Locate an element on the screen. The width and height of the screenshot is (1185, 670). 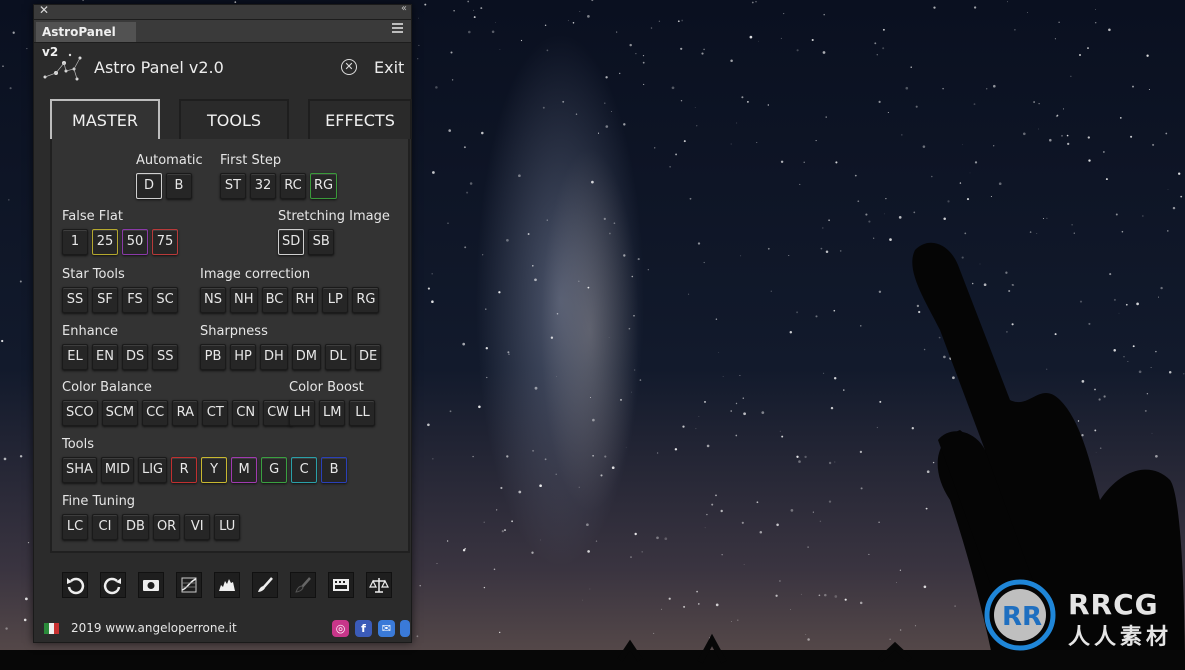
instagram-icon: ◎ is located at coordinates (340, 628).